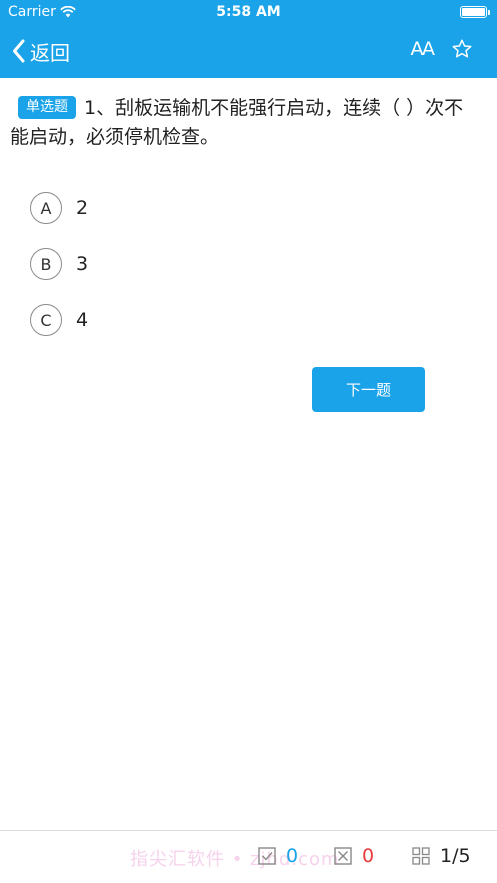 Image resolution: width=497 pixels, height=883 pixels. Describe the element at coordinates (235, 859) in the screenshot. I see `watermark: 指尖汇软件 • zjhd.com` at that location.